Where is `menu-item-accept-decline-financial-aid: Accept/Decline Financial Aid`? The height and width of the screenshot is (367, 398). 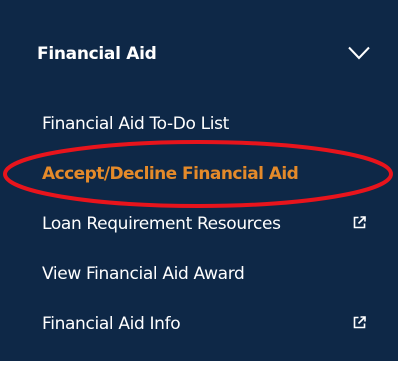 menu-item-accept-decline-financial-aid: Accept/Decline Financial Aid is located at coordinates (199, 174).